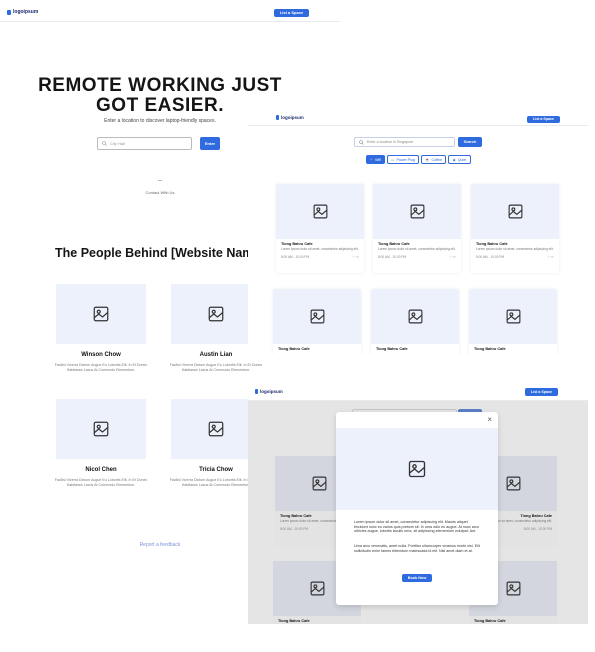 This screenshot has height=652, width=595. I want to click on filter-label: Power Plug, so click(405, 159).